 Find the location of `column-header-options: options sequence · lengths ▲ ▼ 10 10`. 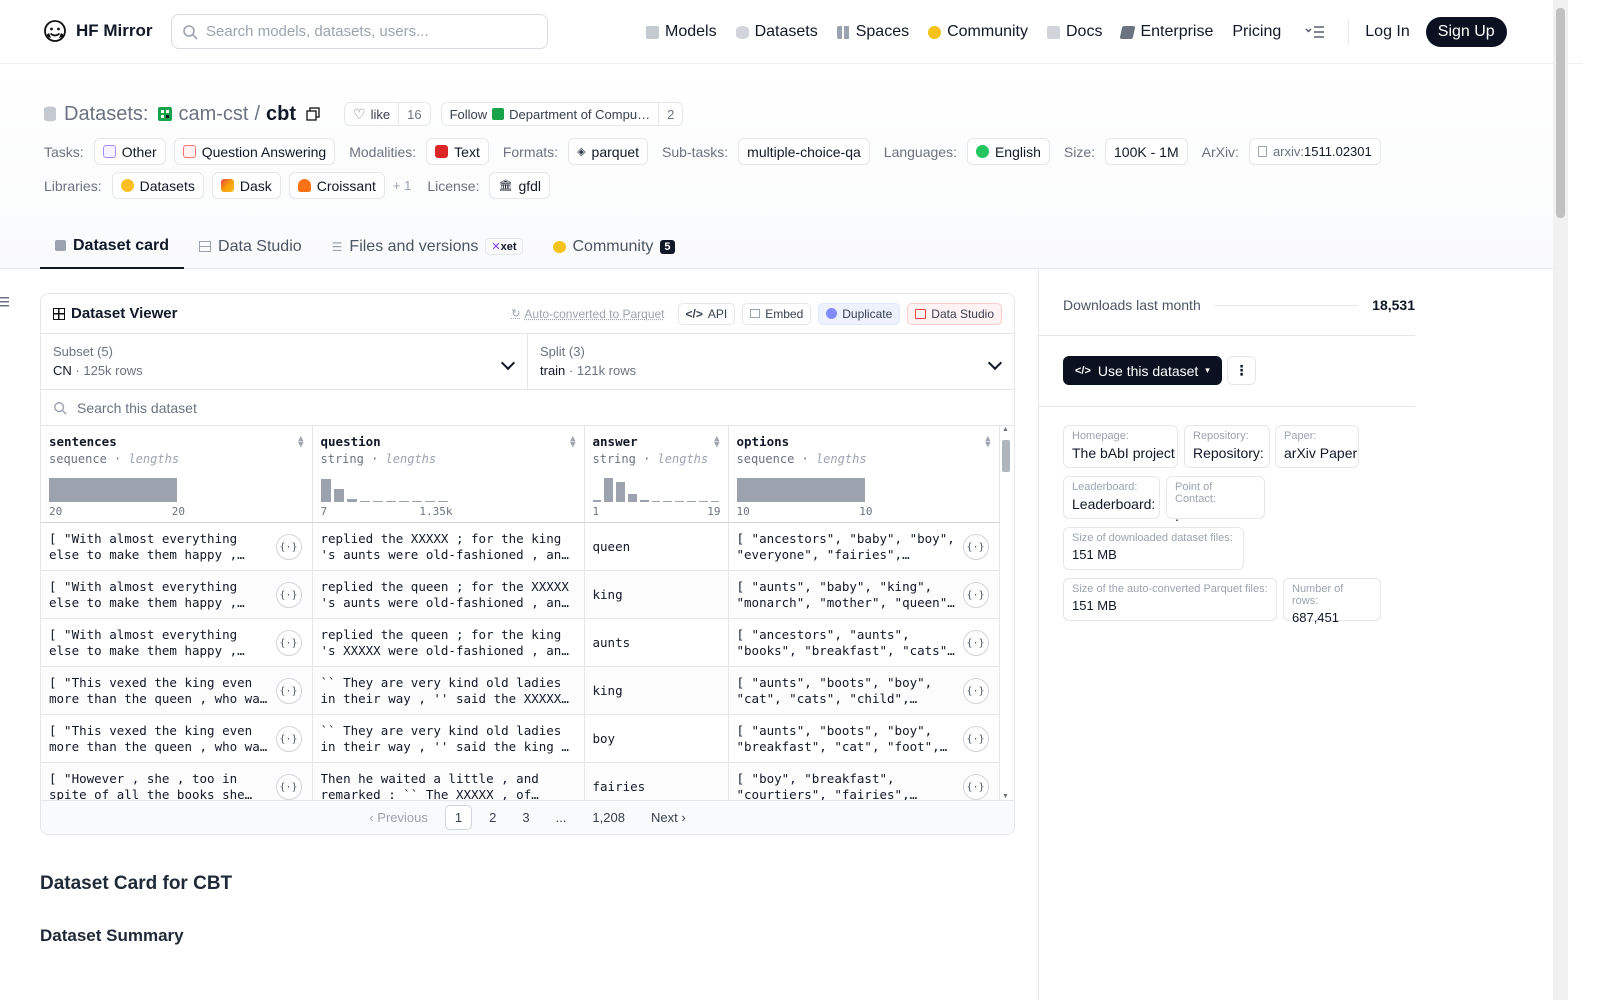

column-header-options: options sequence · lengths ▲ ▼ 10 10 is located at coordinates (864, 474).